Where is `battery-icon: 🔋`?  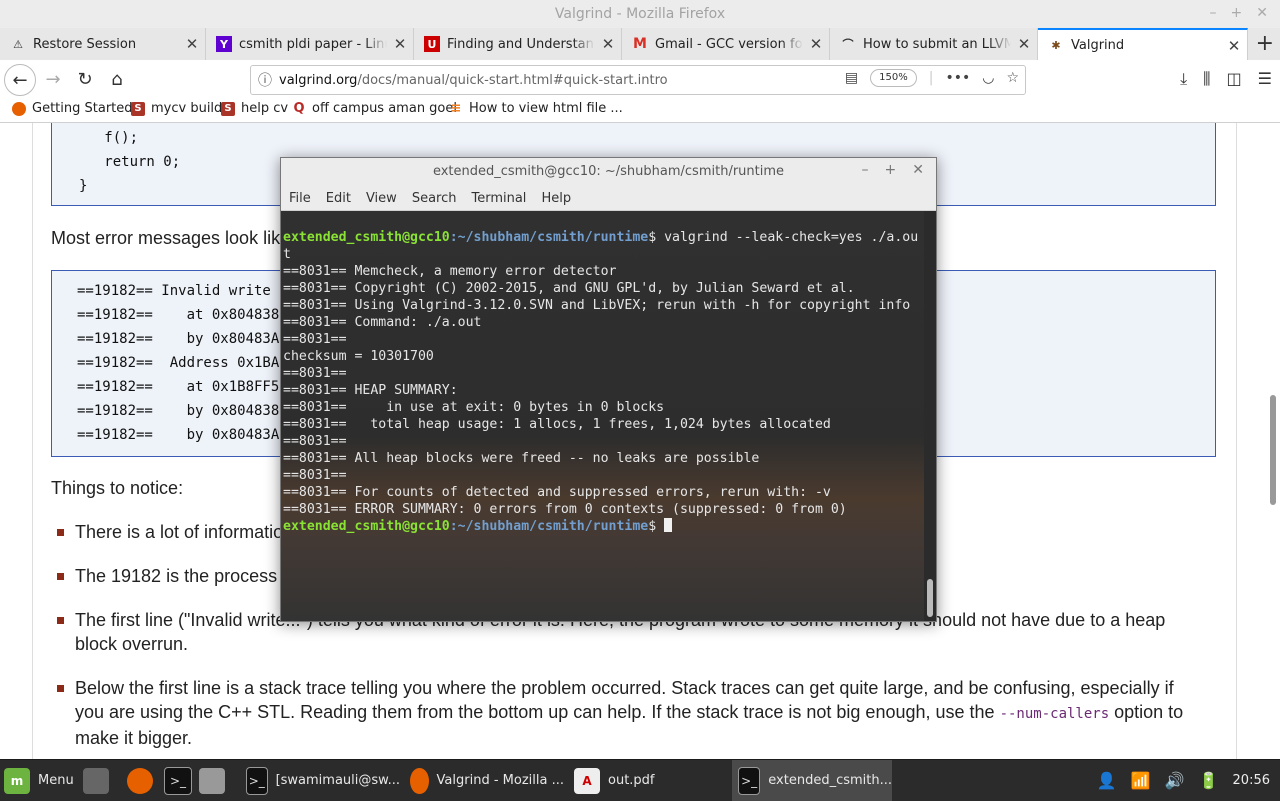
battery-icon: 🔋 is located at coordinates (1209, 780).